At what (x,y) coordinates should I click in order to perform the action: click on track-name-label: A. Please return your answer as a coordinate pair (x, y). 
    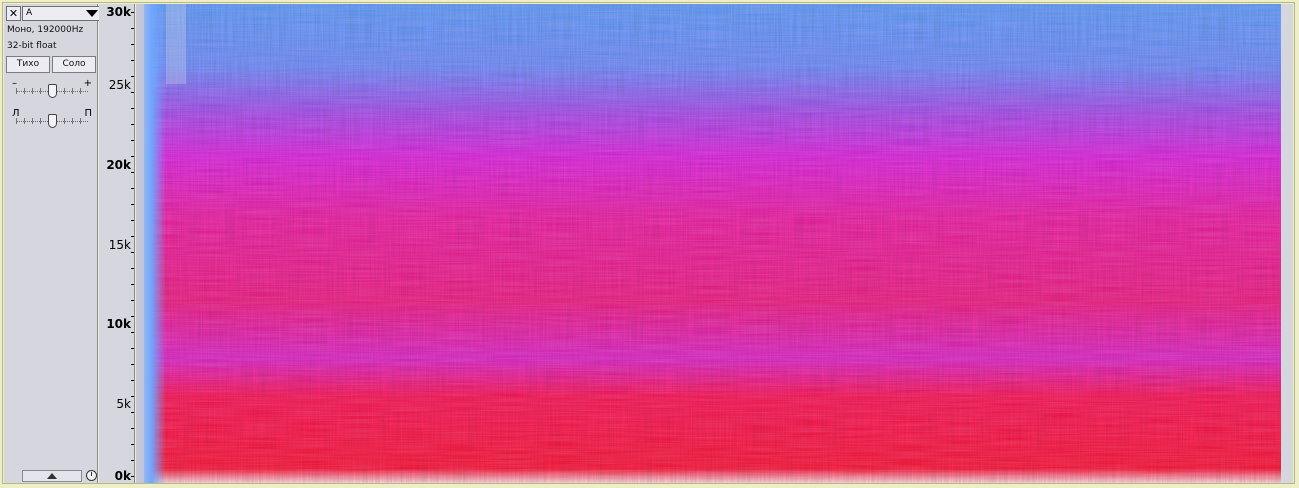
    Looking at the image, I should click on (29, 13).